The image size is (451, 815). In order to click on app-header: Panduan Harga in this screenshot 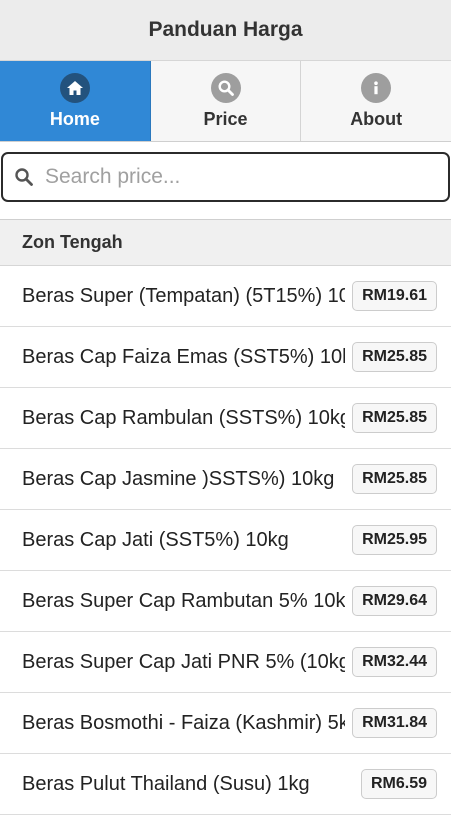, I will do `click(225, 30)`.